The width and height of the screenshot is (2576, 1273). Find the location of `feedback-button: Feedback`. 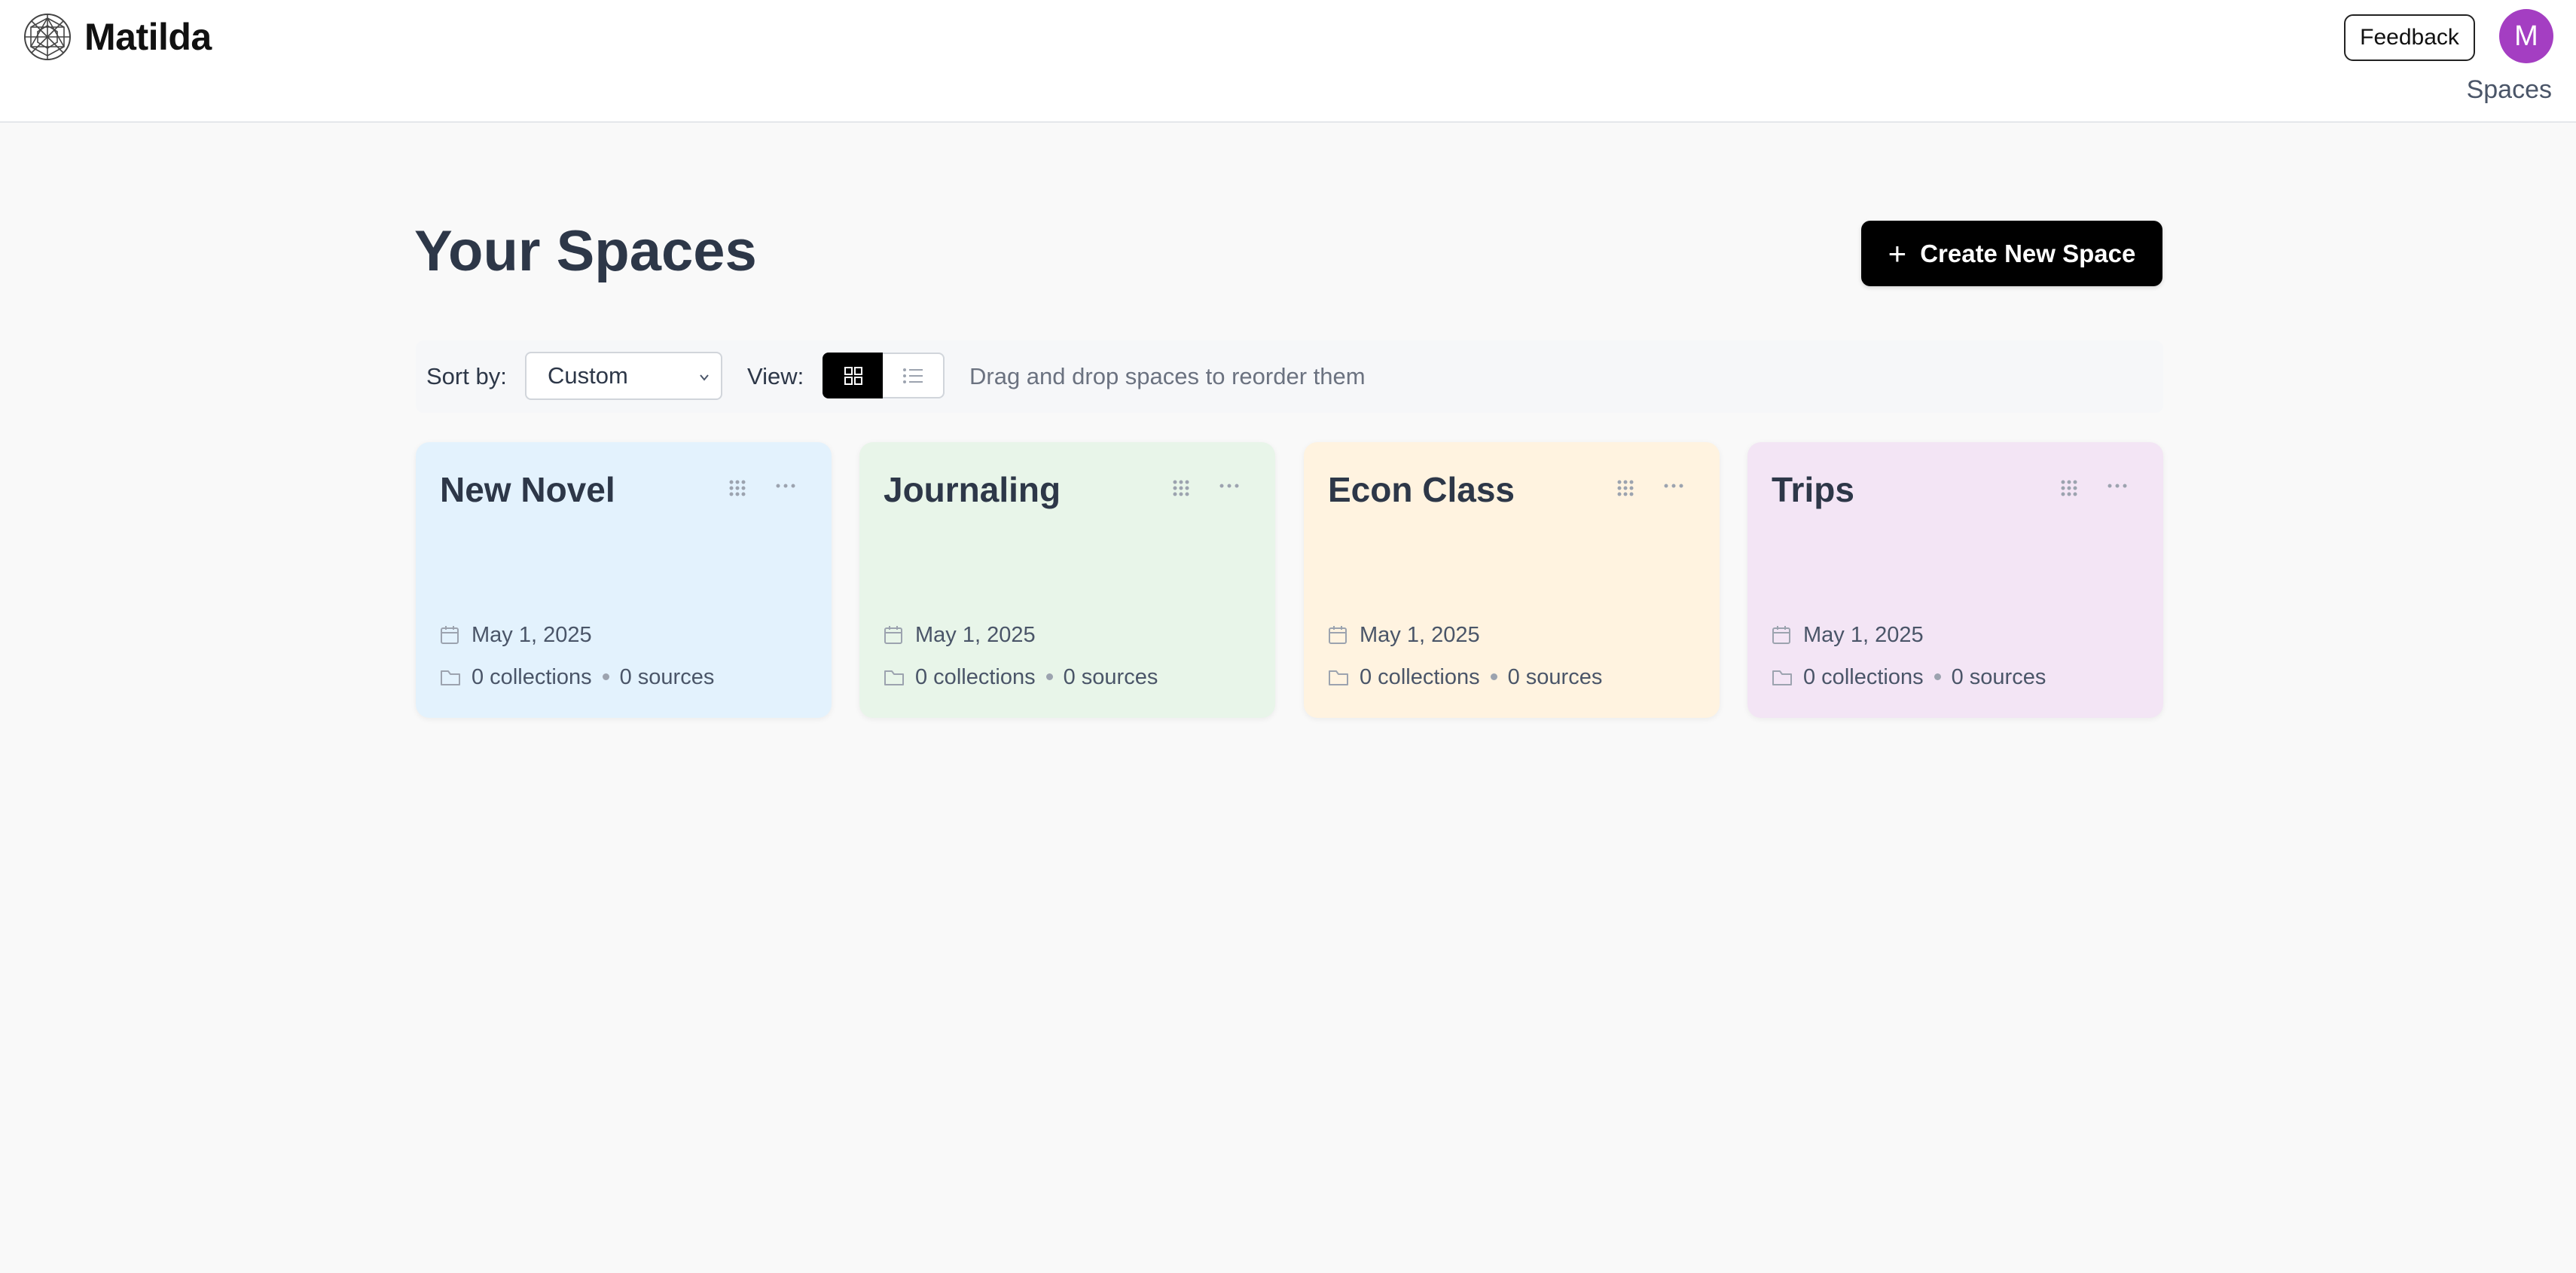

feedback-button: Feedback is located at coordinates (2410, 37).